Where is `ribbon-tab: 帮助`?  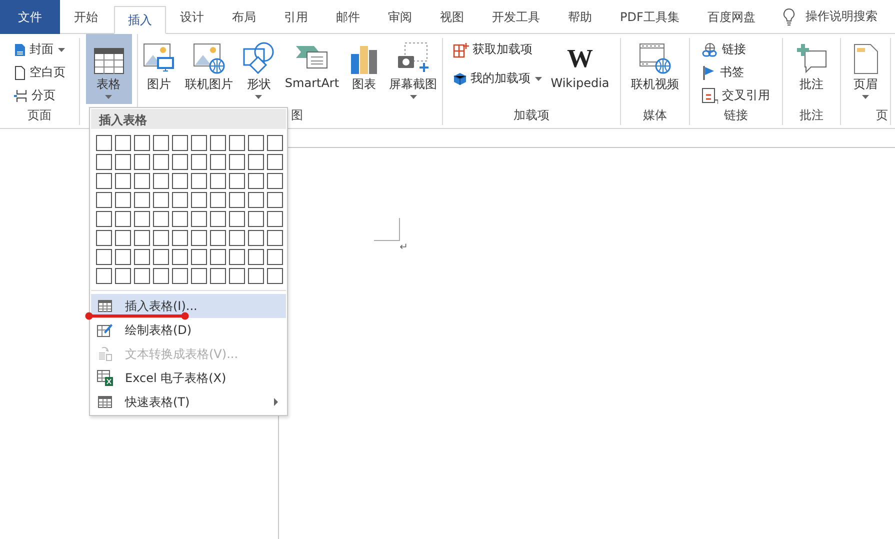
ribbon-tab: 帮助 is located at coordinates (580, 17).